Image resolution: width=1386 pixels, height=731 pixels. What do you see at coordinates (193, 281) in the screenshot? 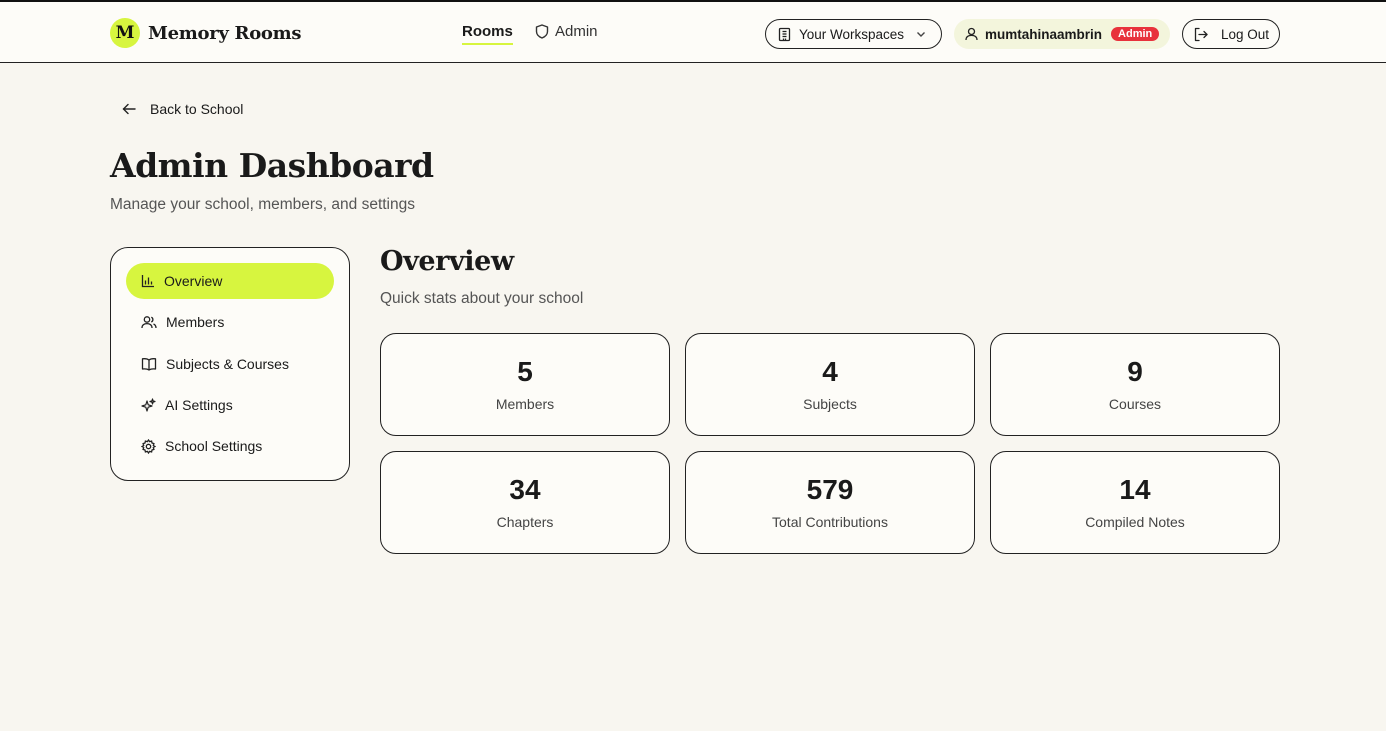
I see `sidebar-item-label: Overview` at bounding box center [193, 281].